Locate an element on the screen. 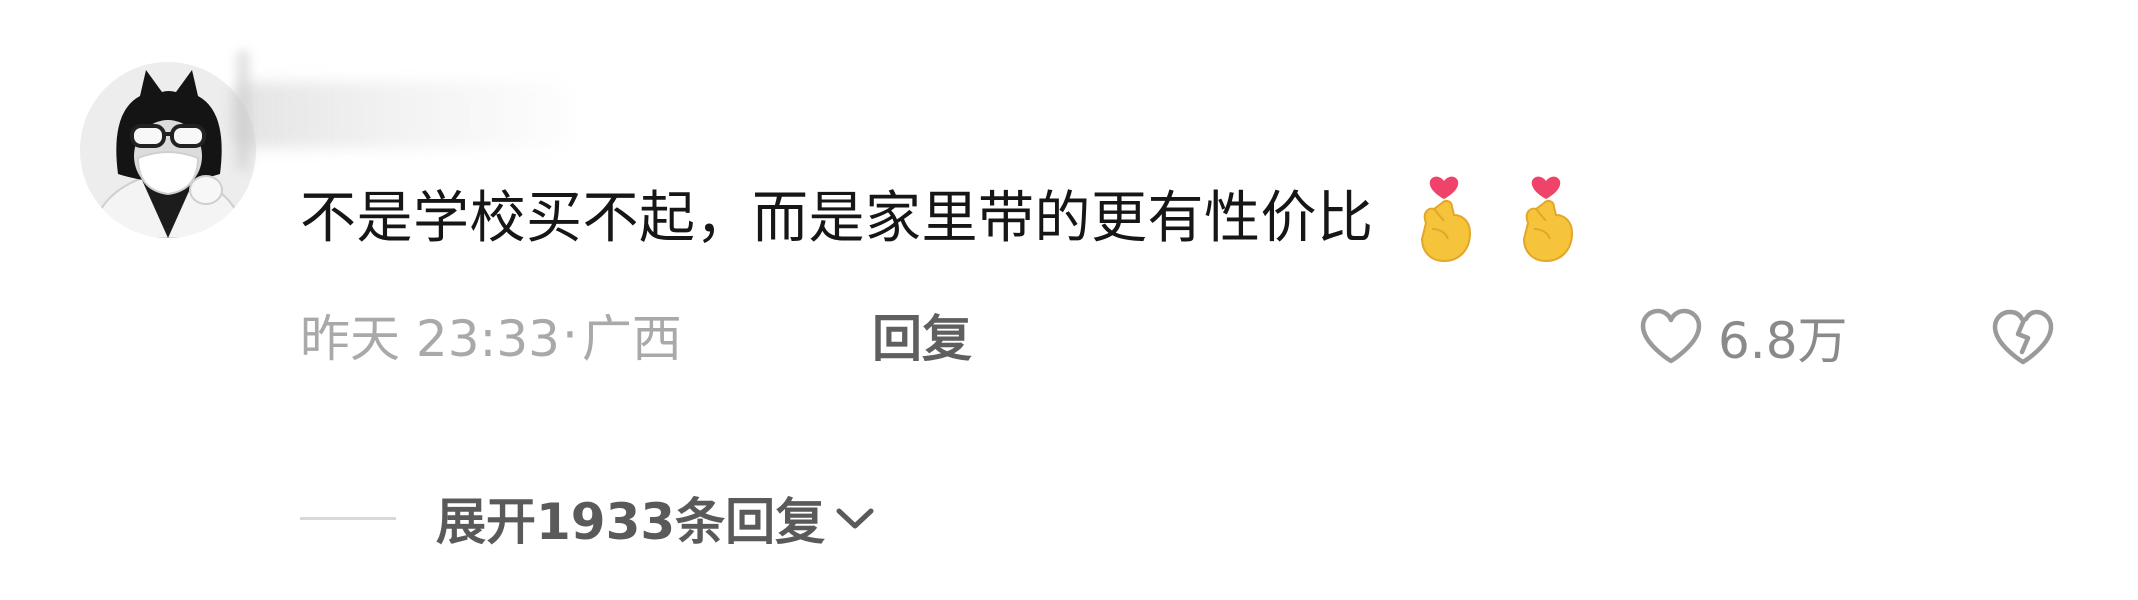 The width and height of the screenshot is (2138, 600). chevron-down-icon is located at coordinates (855, 518).